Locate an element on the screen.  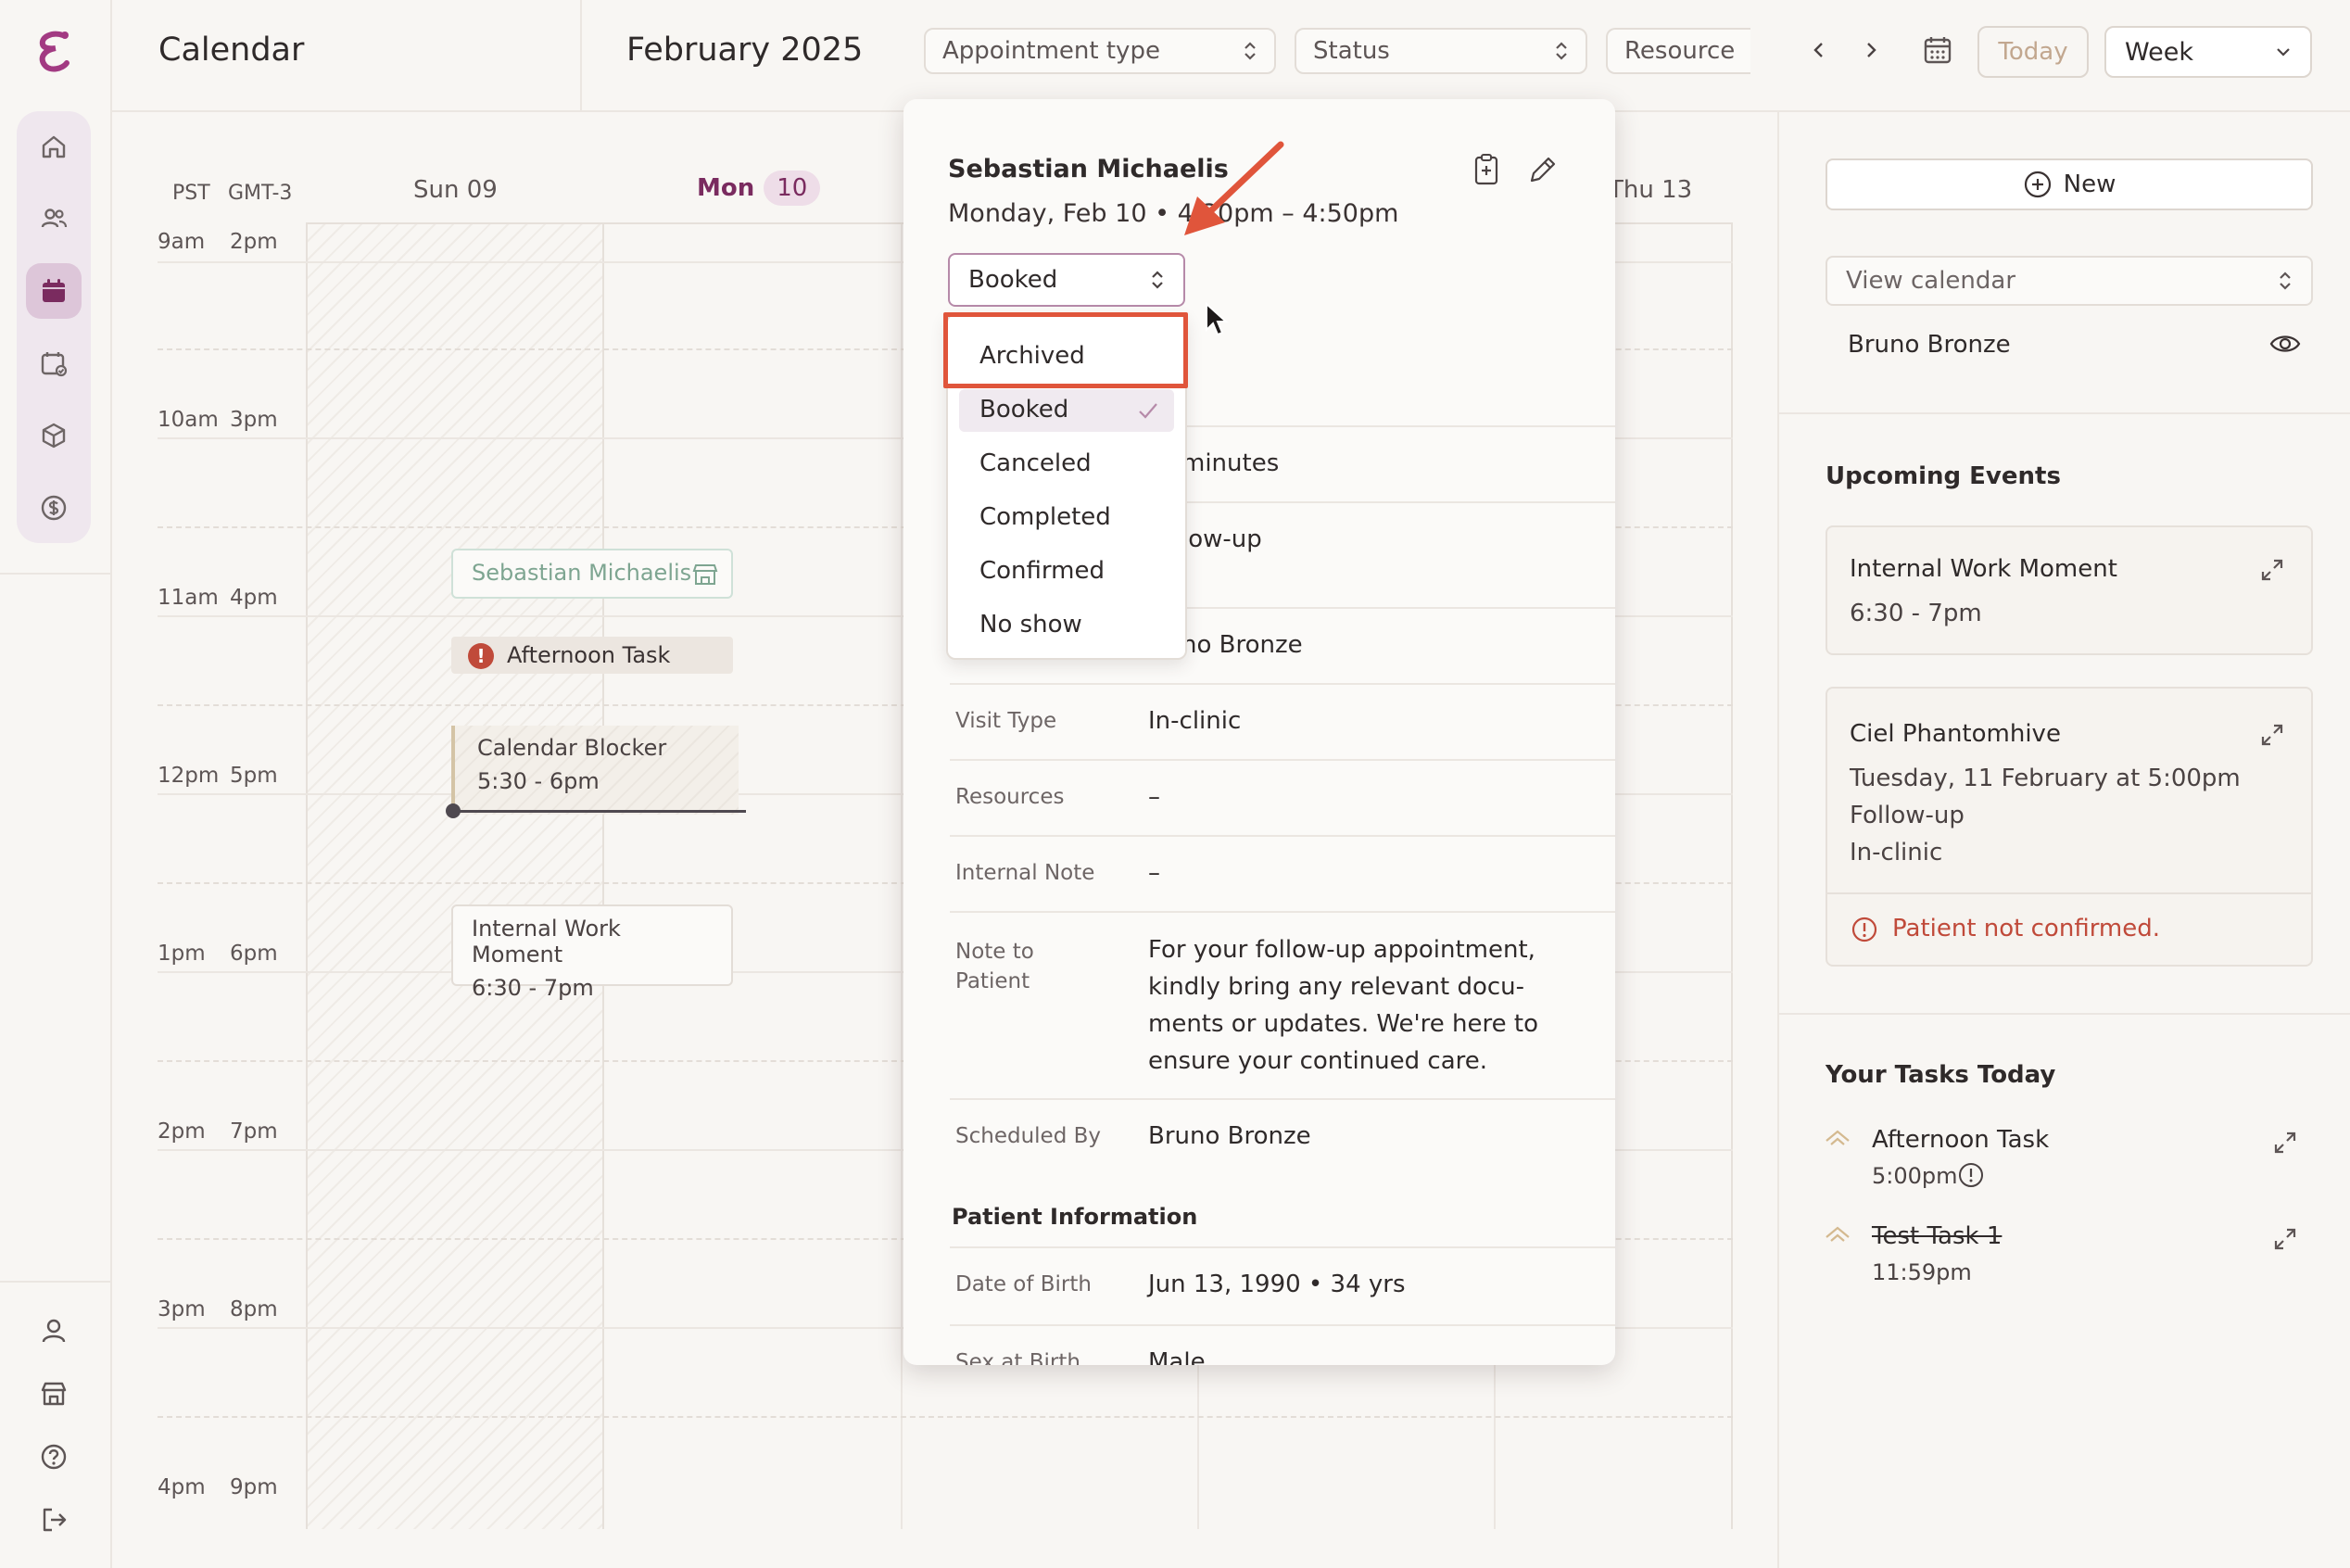
day-header-thu: Thu 13 is located at coordinates (1650, 190).